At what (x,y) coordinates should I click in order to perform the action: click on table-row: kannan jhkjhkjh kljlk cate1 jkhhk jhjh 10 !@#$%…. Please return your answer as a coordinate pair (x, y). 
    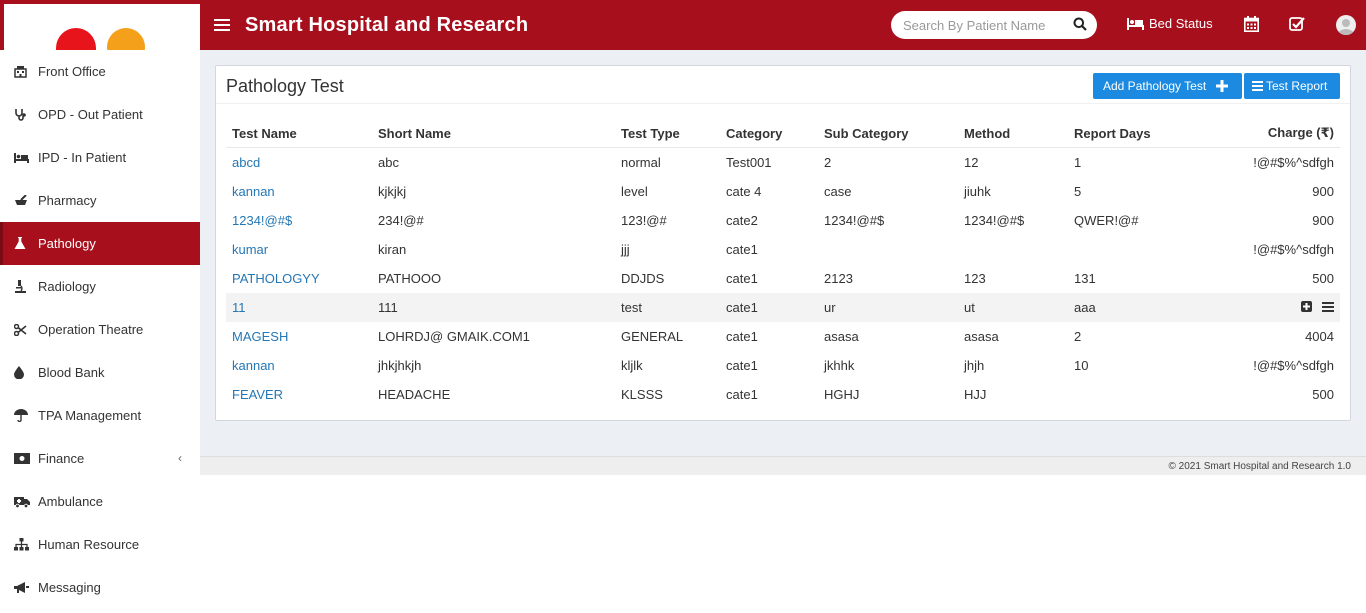
    Looking at the image, I should click on (783, 365).